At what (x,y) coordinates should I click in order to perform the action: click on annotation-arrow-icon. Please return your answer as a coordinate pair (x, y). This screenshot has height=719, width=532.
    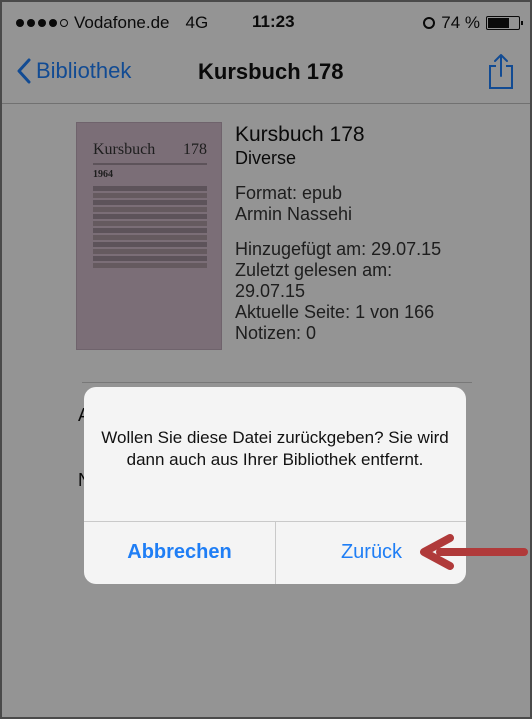
    Looking at the image, I should click on (474, 552).